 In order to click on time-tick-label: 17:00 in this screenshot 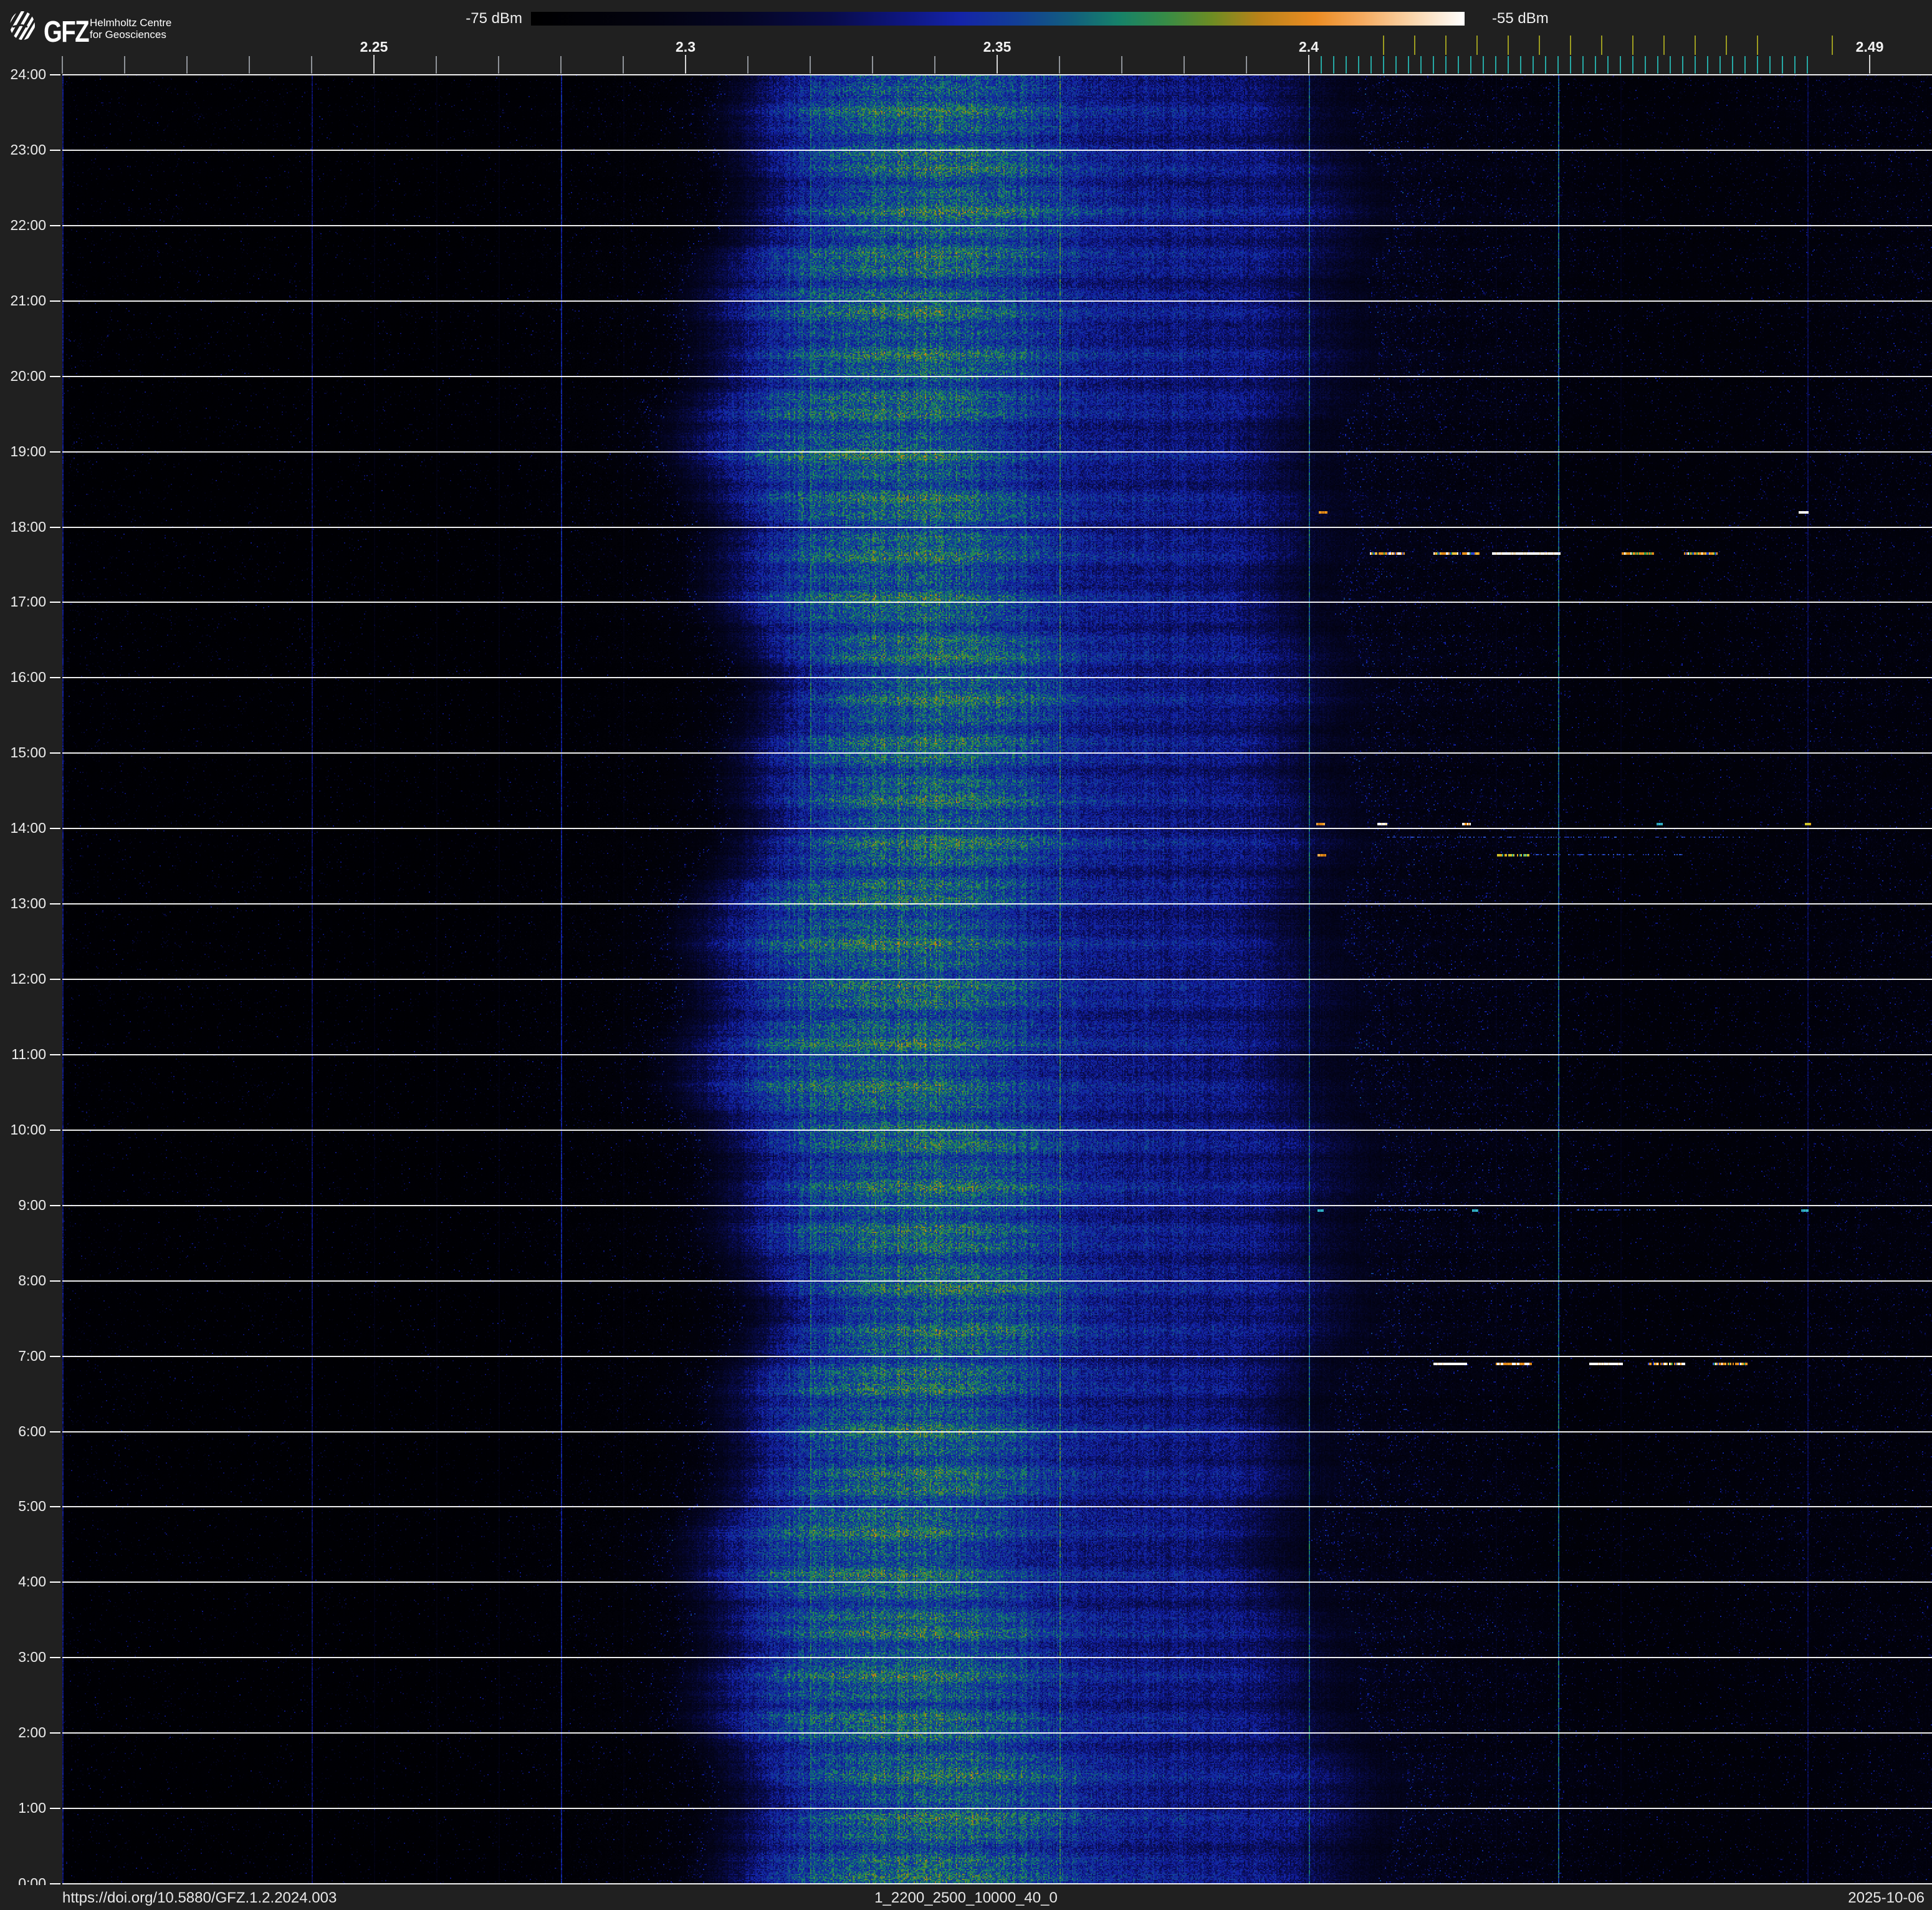, I will do `click(28, 601)`.